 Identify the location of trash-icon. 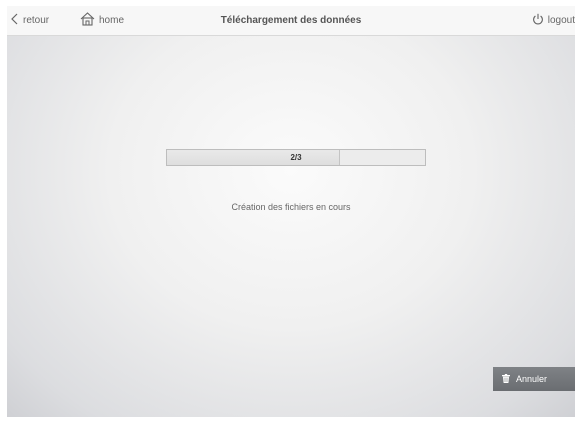
(506, 379).